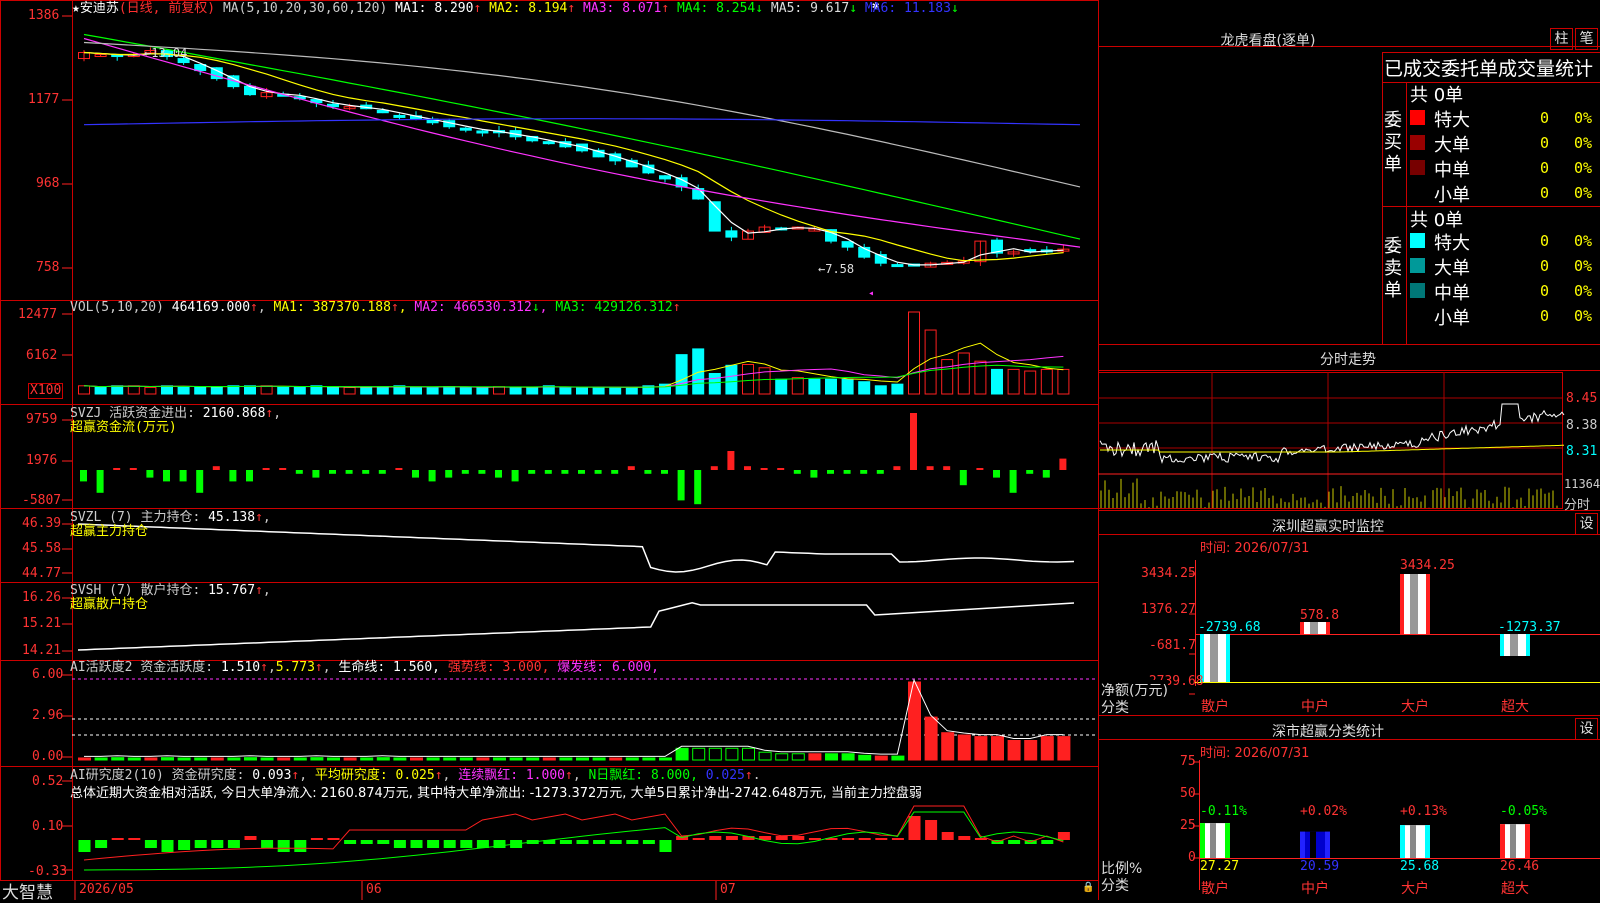 The image size is (1600, 903). I want to click on avg-research-arrow: ↑, so click(439, 775).